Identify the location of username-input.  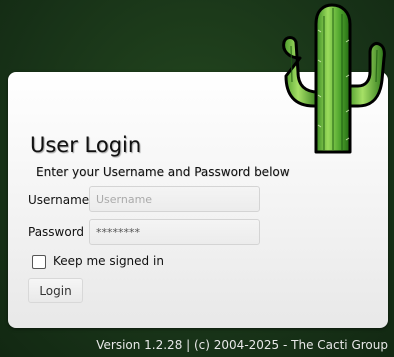
(174, 199).